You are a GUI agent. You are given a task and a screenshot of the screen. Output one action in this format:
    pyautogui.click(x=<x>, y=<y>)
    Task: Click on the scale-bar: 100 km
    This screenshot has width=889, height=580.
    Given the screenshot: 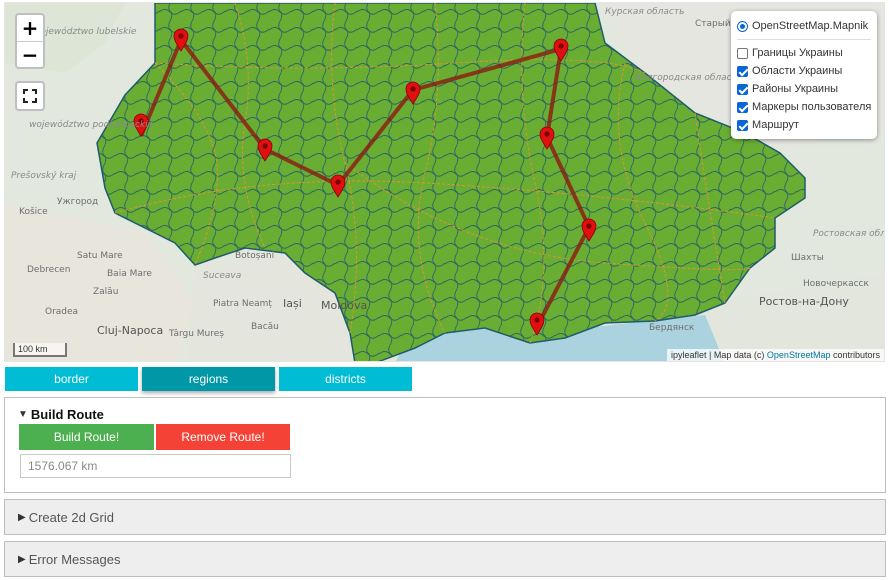 What is the action you would take?
    pyautogui.click(x=40, y=350)
    